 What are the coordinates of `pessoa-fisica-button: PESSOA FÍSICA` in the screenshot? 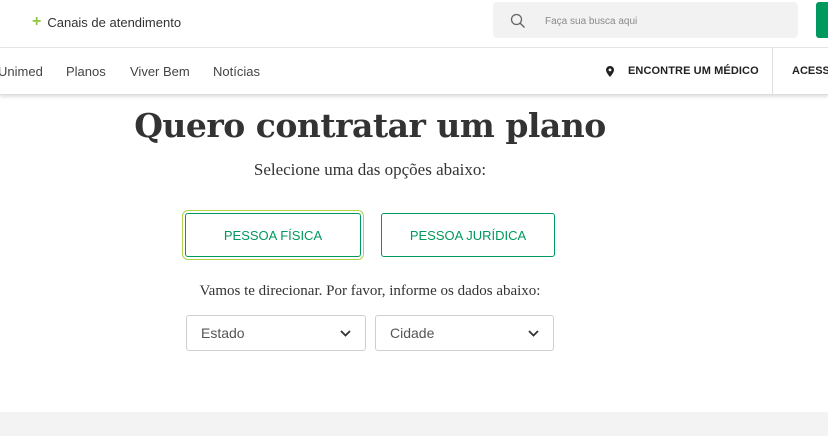 It's located at (273, 235).